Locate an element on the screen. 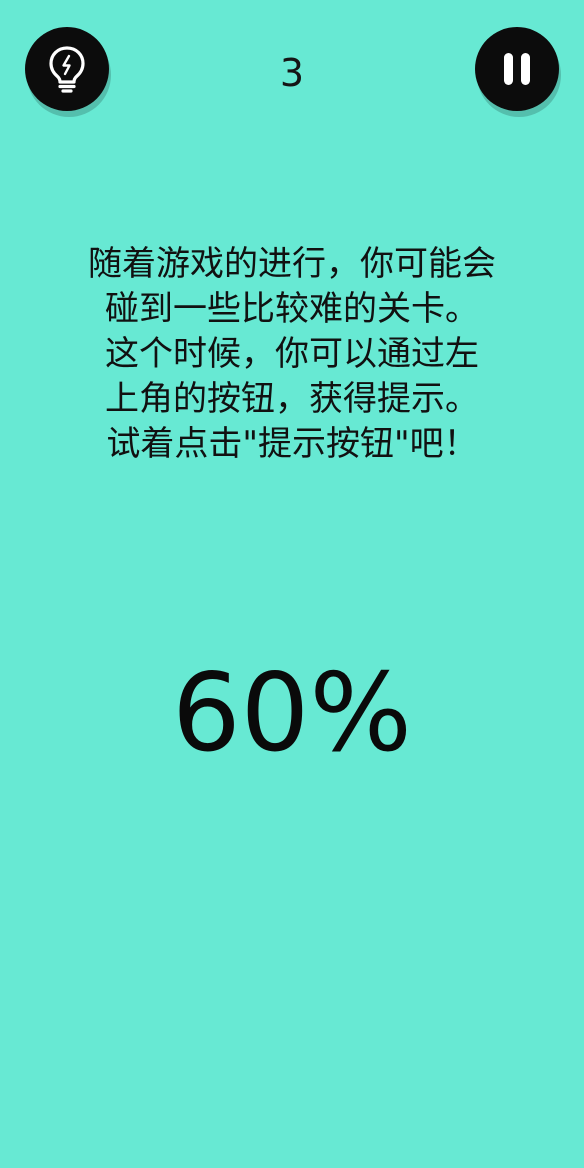 Image resolution: width=584 pixels, height=1168 pixels. pause-button is located at coordinates (517, 69).